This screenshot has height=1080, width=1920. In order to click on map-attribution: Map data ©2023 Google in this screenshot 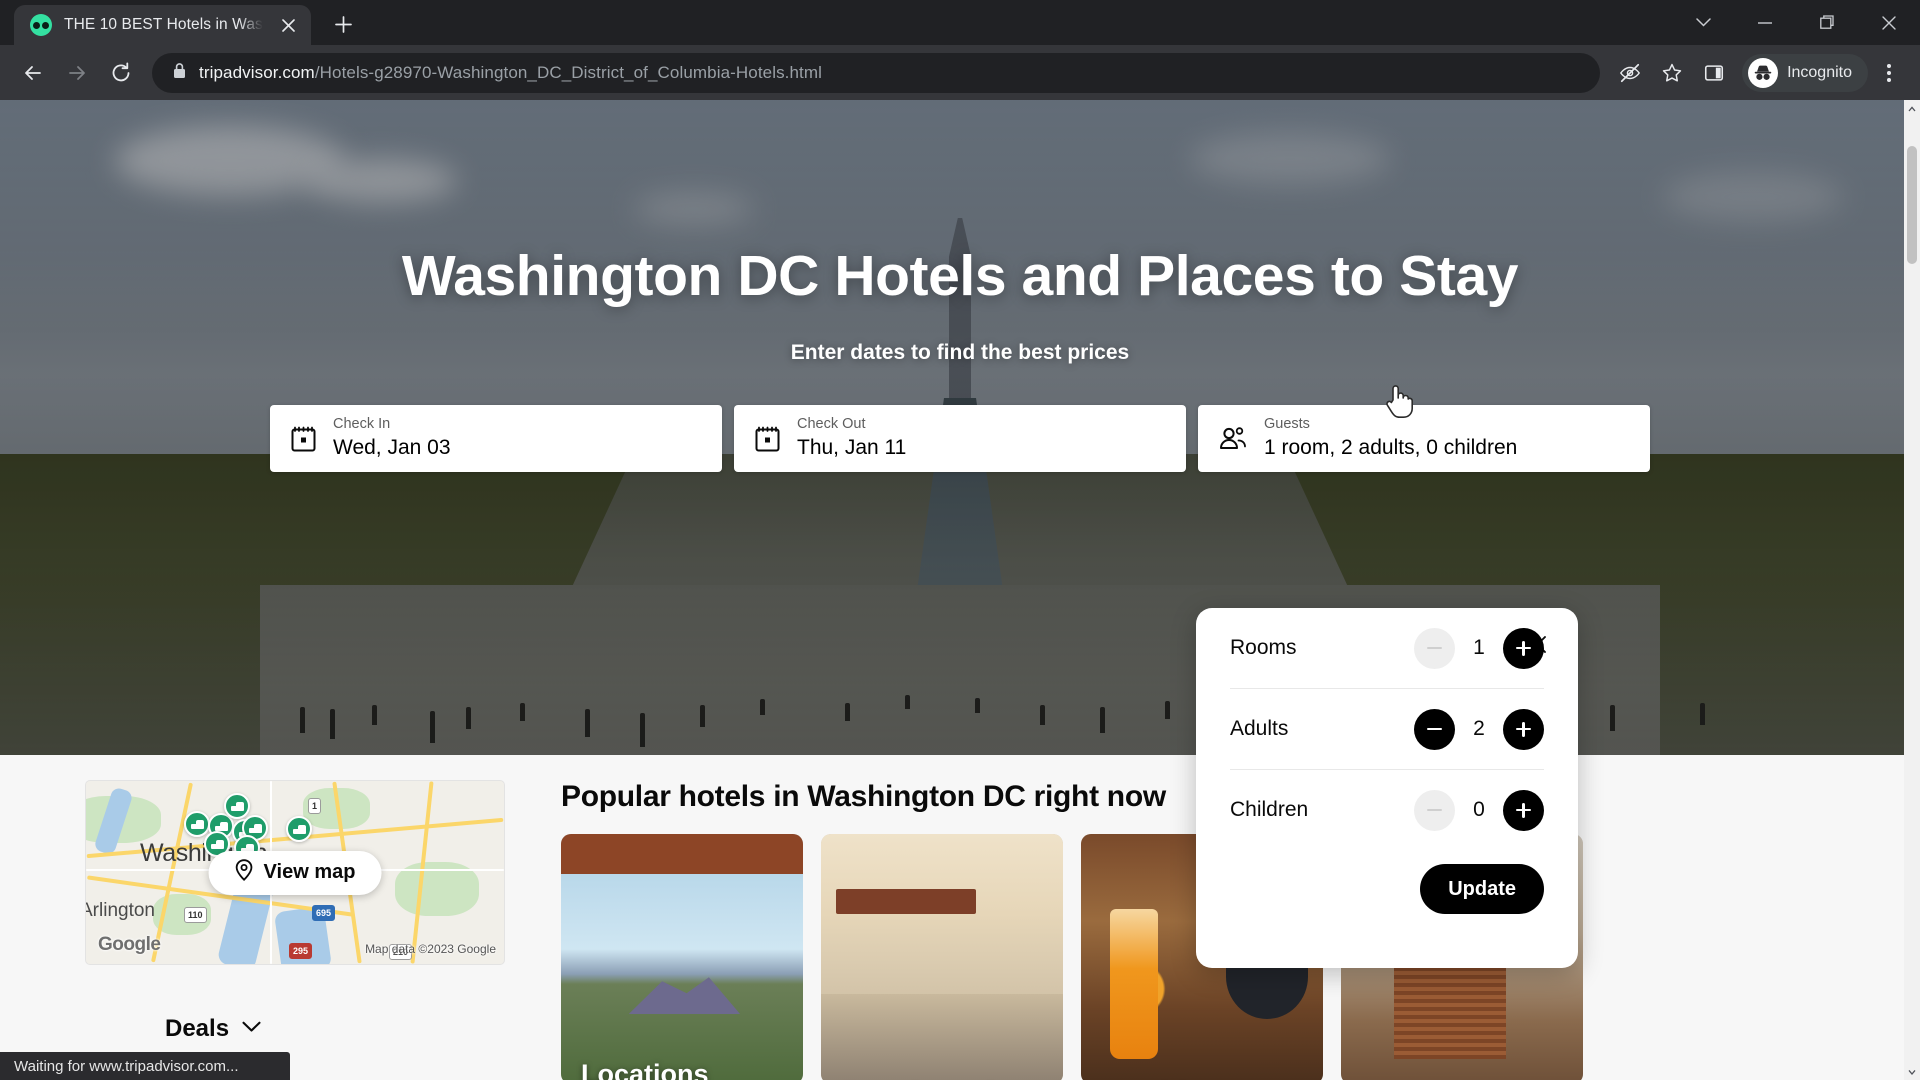, I will do `click(430, 949)`.